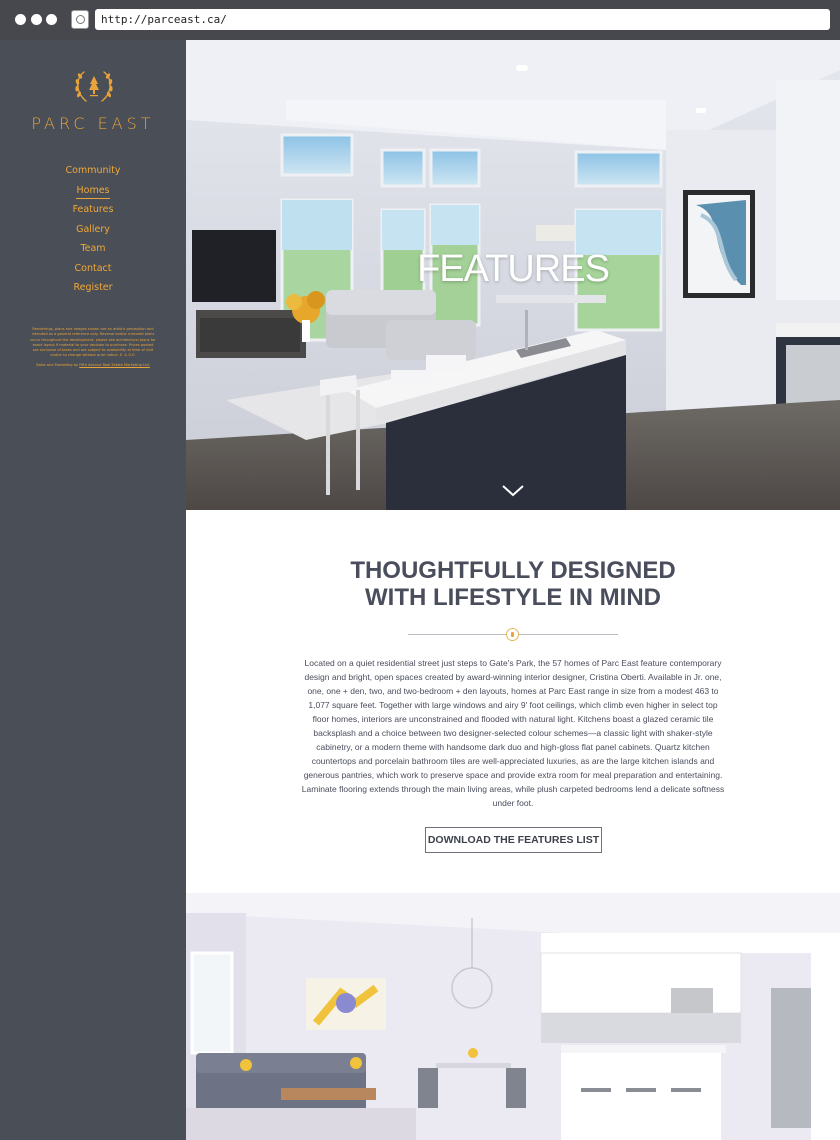  Describe the element at coordinates (513, 840) in the screenshot. I see `download-features-button: DOWNLOAD THE FEATURES LIST` at that location.